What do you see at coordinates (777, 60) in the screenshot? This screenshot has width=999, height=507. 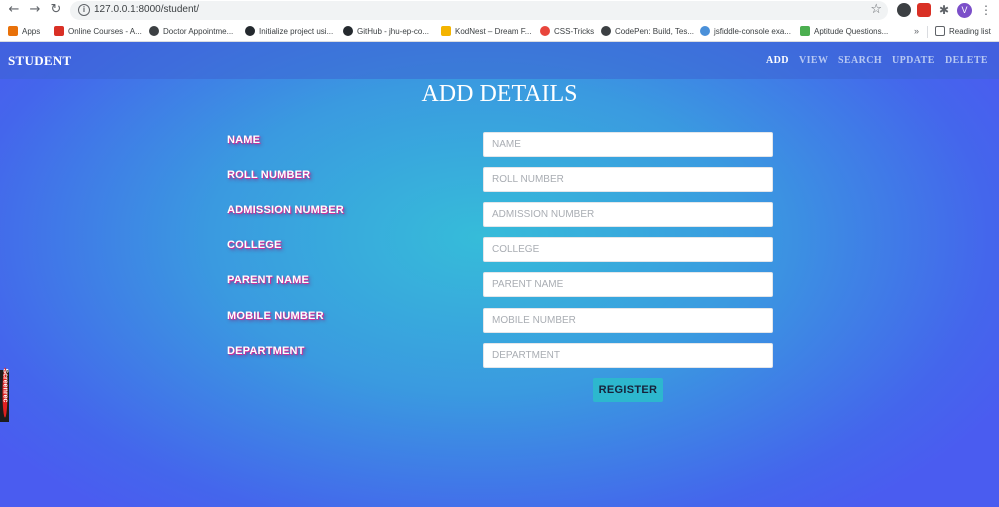 I see `nav-link-add: ADD` at bounding box center [777, 60].